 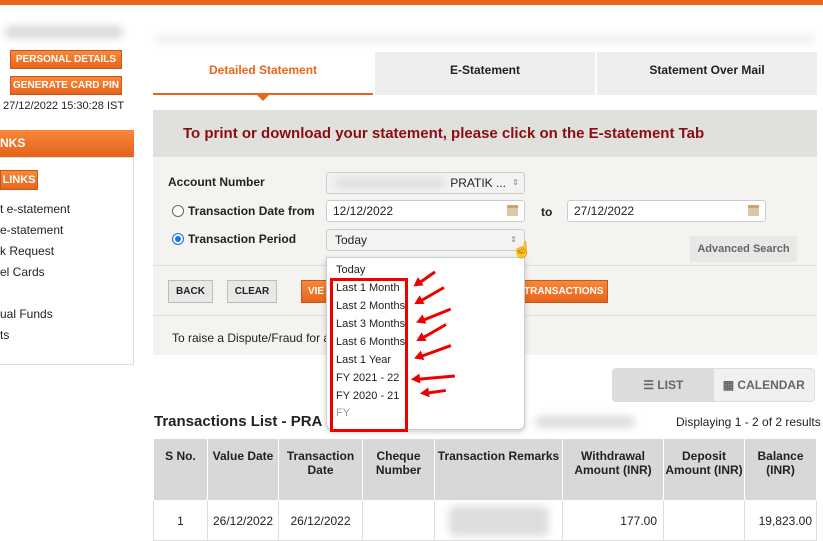 I want to click on cell-remarks, so click(x=498, y=520).